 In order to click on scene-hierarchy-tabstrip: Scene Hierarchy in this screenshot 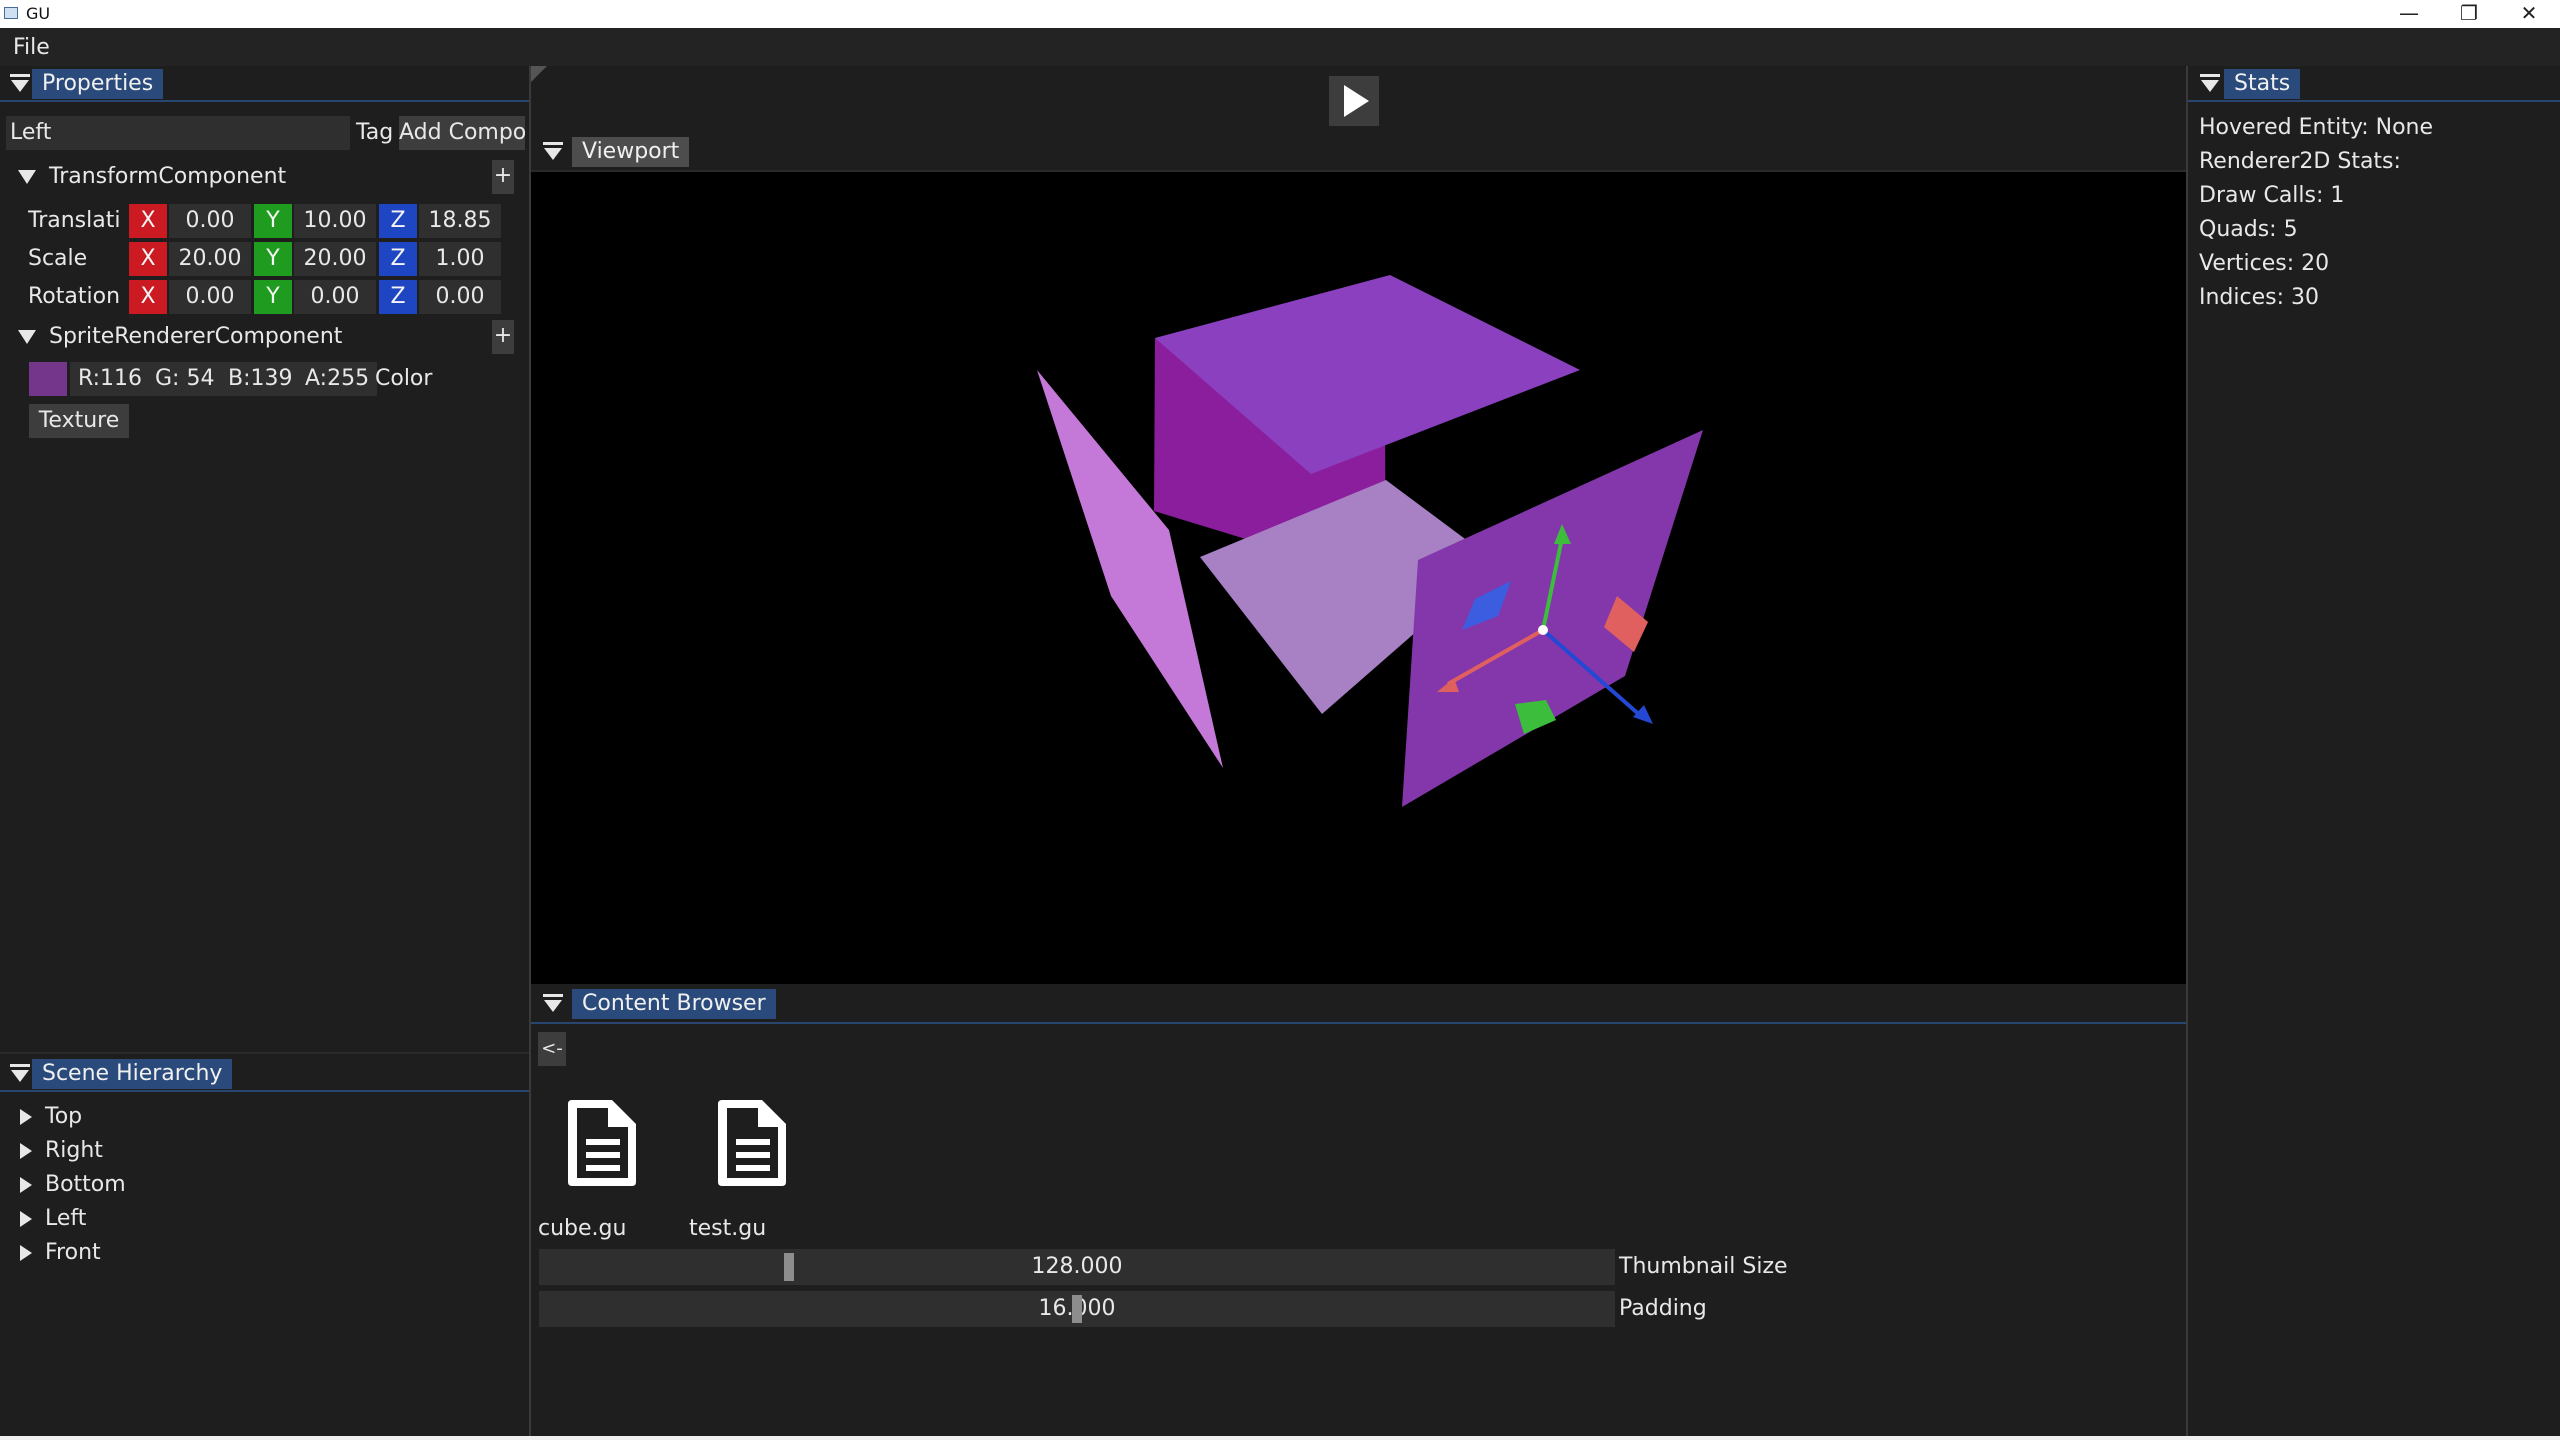, I will do `click(264, 1074)`.